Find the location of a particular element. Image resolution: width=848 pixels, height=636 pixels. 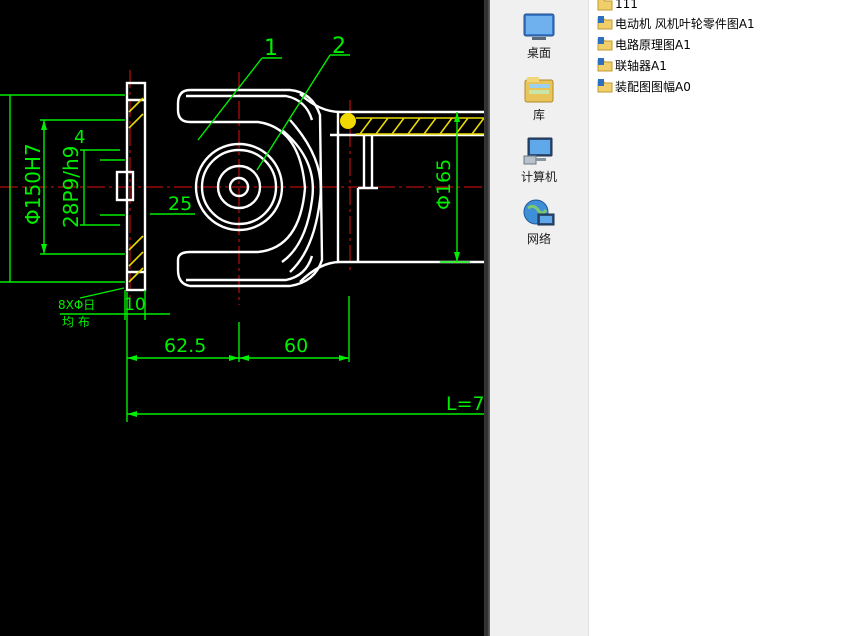

folder-icon is located at coordinates (605, 5).